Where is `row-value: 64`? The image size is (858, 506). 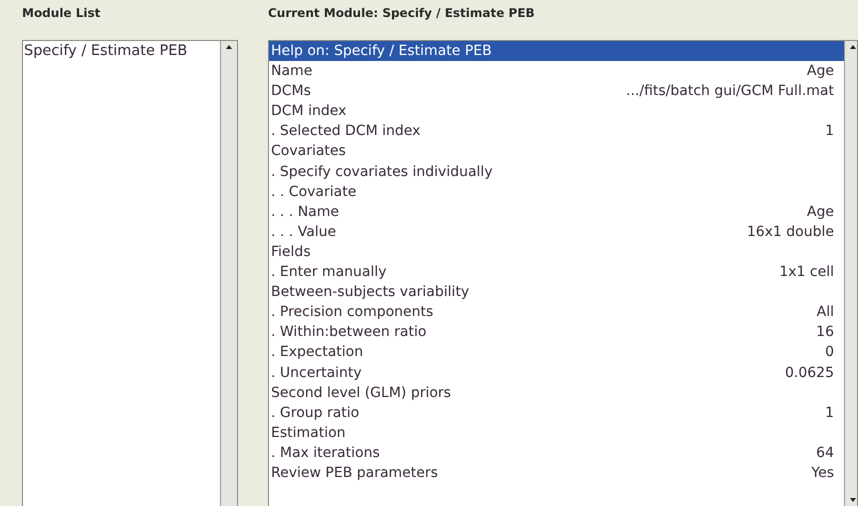 row-value: 64 is located at coordinates (825, 453).